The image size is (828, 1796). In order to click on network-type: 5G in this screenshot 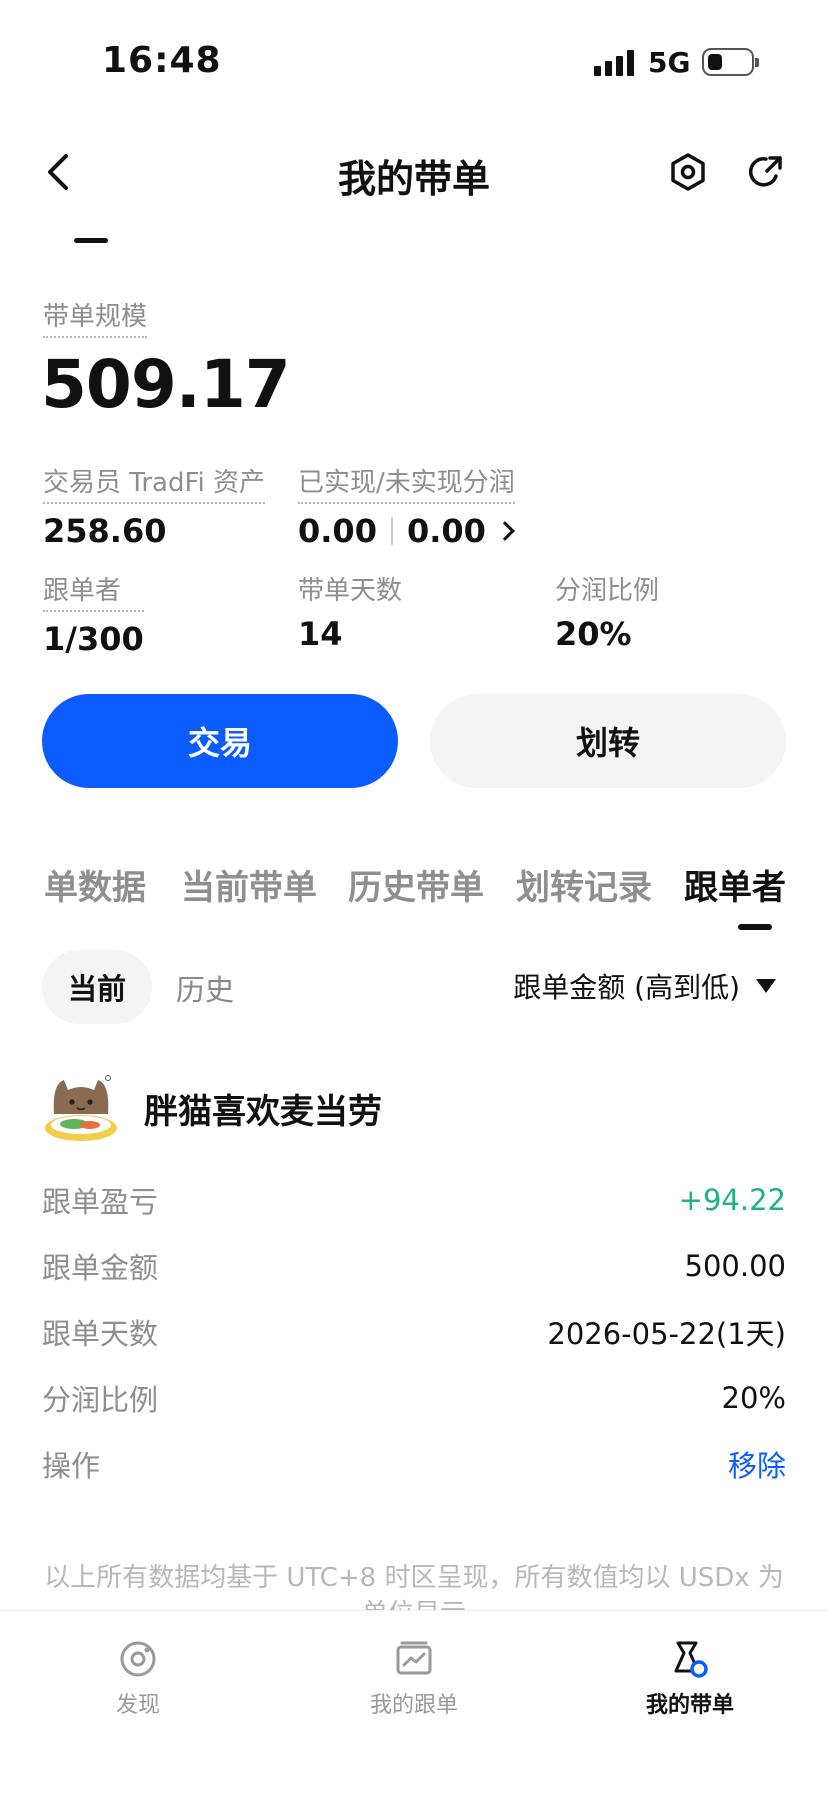, I will do `click(669, 62)`.